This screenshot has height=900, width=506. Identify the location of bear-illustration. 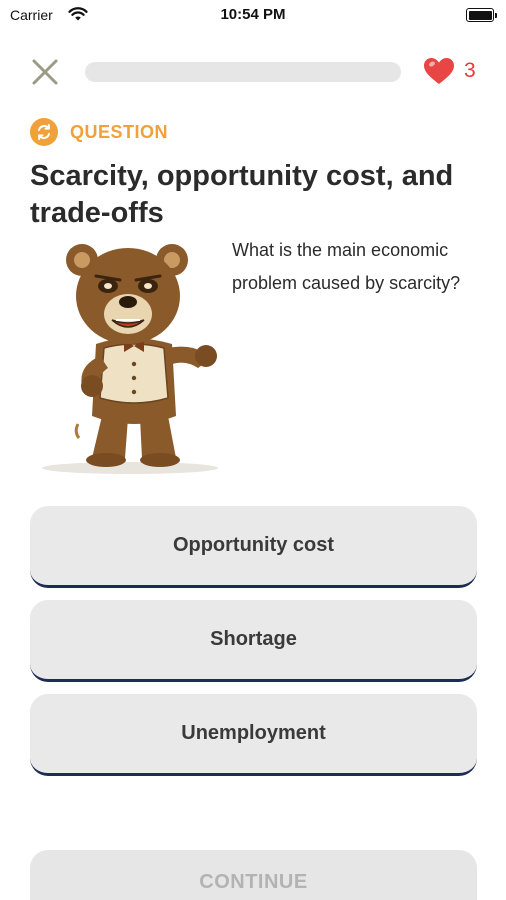
(130, 359).